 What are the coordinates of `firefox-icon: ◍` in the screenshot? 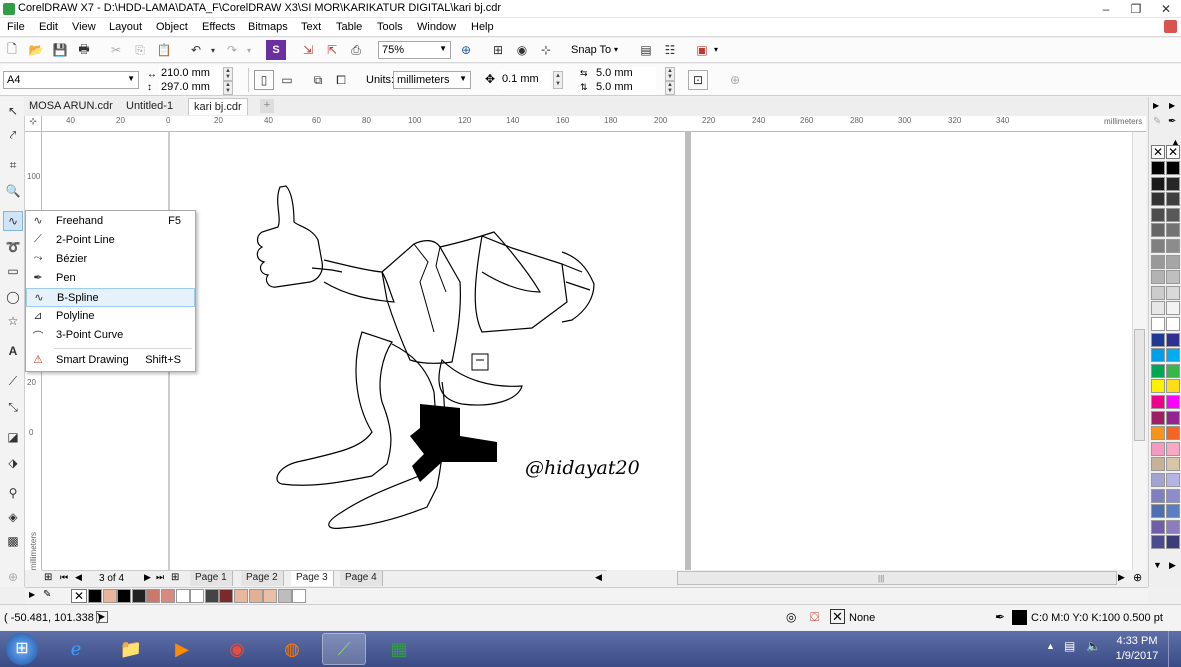 It's located at (292, 649).